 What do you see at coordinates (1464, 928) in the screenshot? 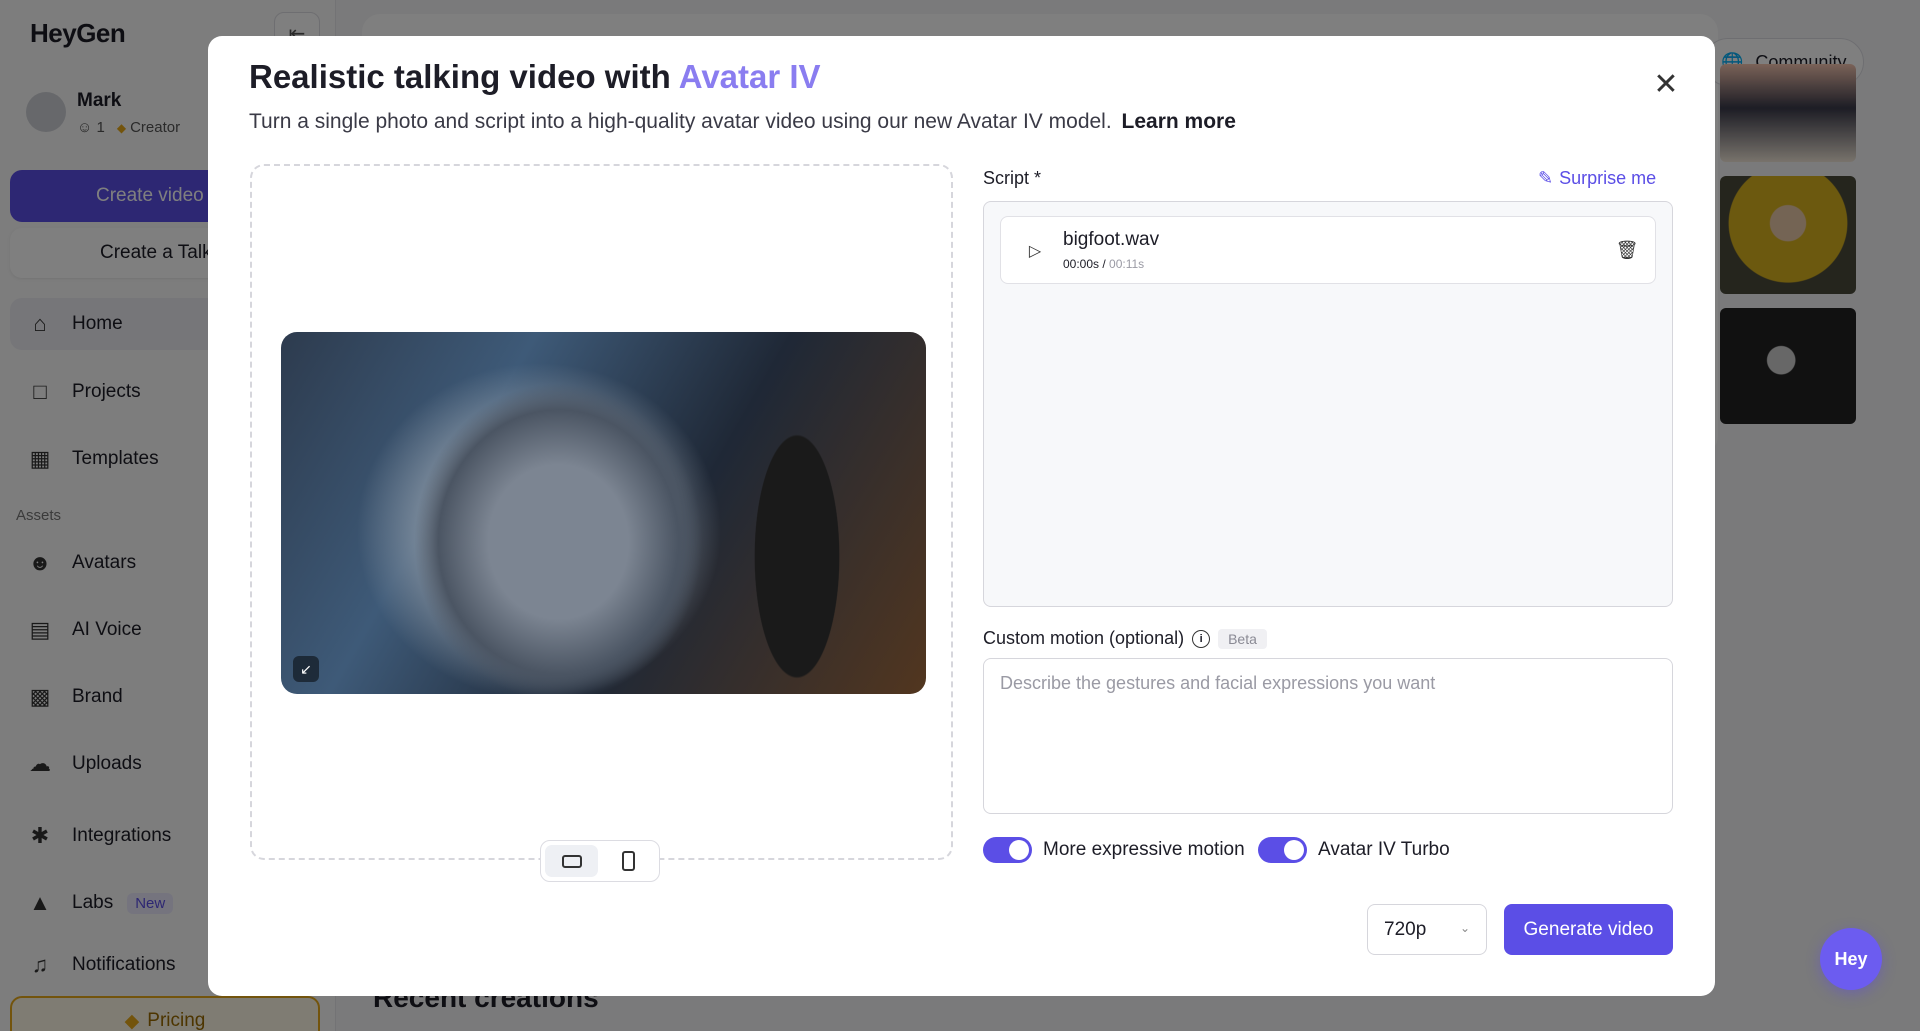
I see `chevron-down-icon: ⌄` at bounding box center [1464, 928].